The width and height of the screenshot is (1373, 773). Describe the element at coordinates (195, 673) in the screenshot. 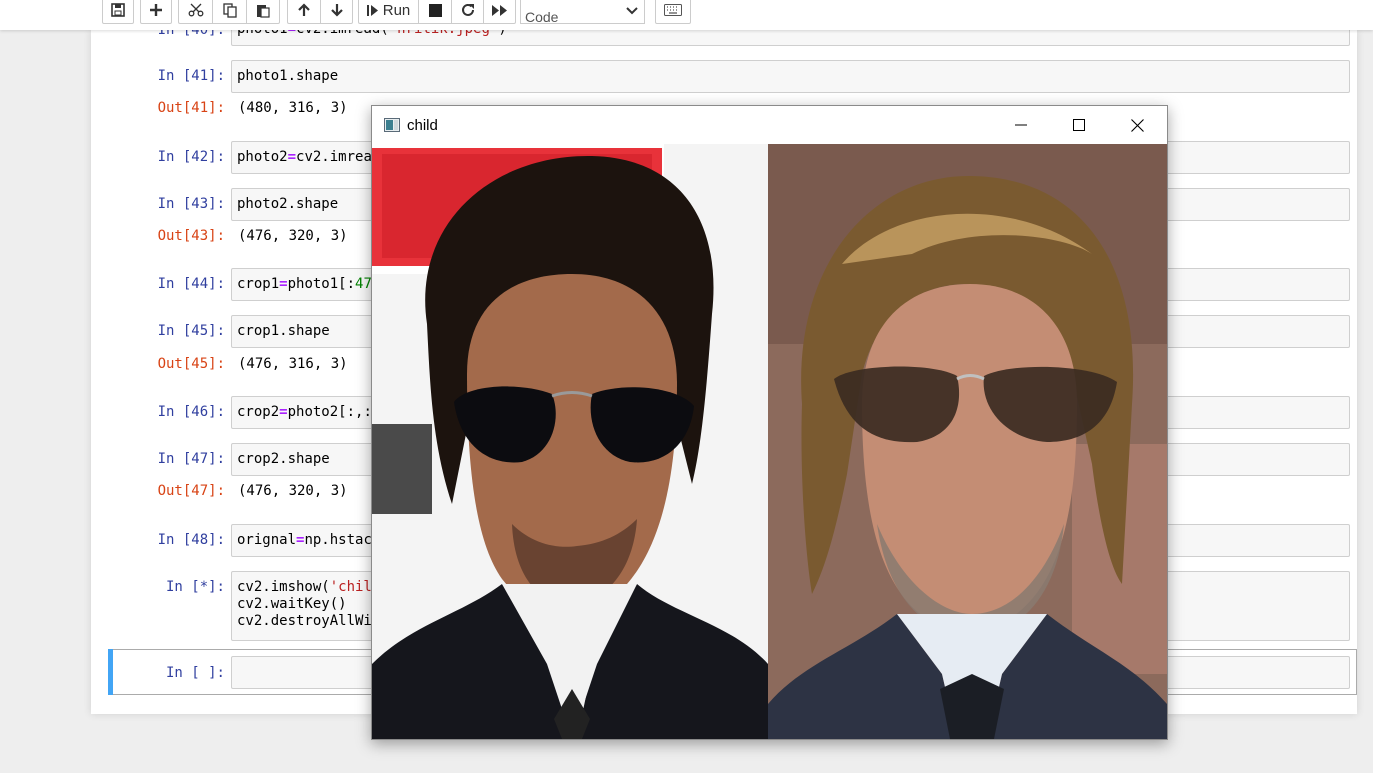

I see `in-prompt: In [ ]:` at that location.